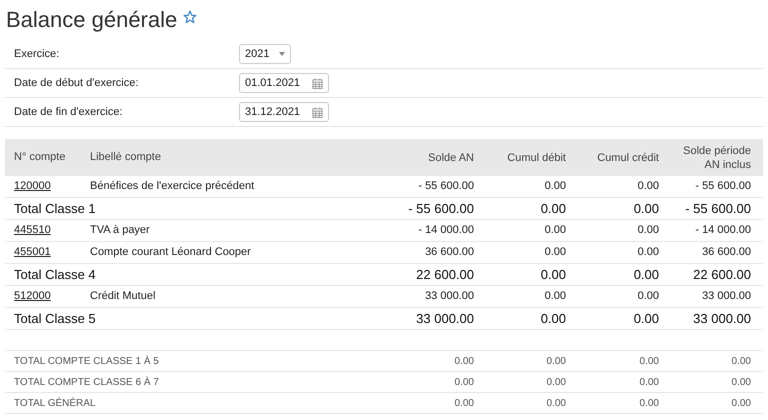 This screenshot has width=768, height=420. What do you see at coordinates (55, 403) in the screenshot?
I see `summary-label: TOTAL GÉNÉRAL` at bounding box center [55, 403].